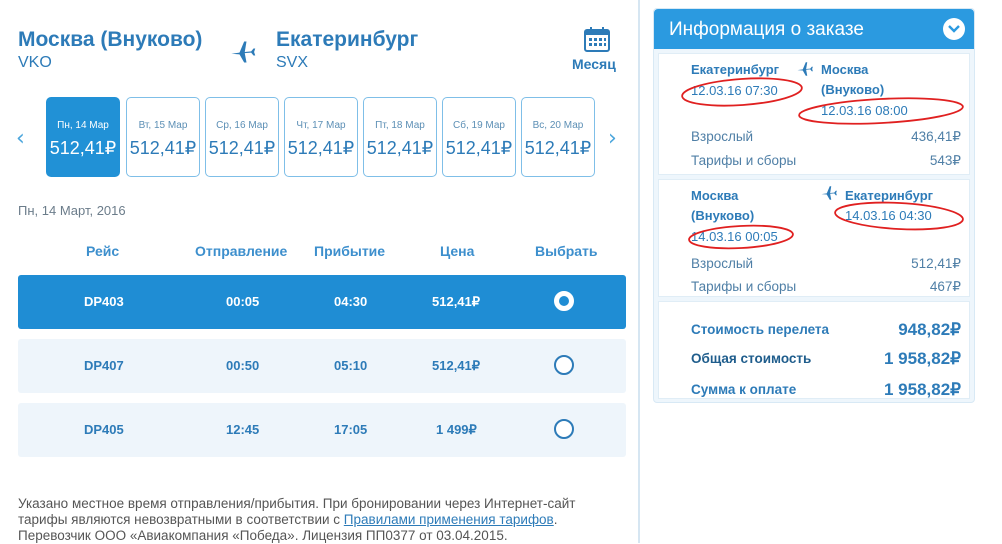  I want to click on flight-row: DP407 00:50 05:10 512,41₽, so click(322, 366).